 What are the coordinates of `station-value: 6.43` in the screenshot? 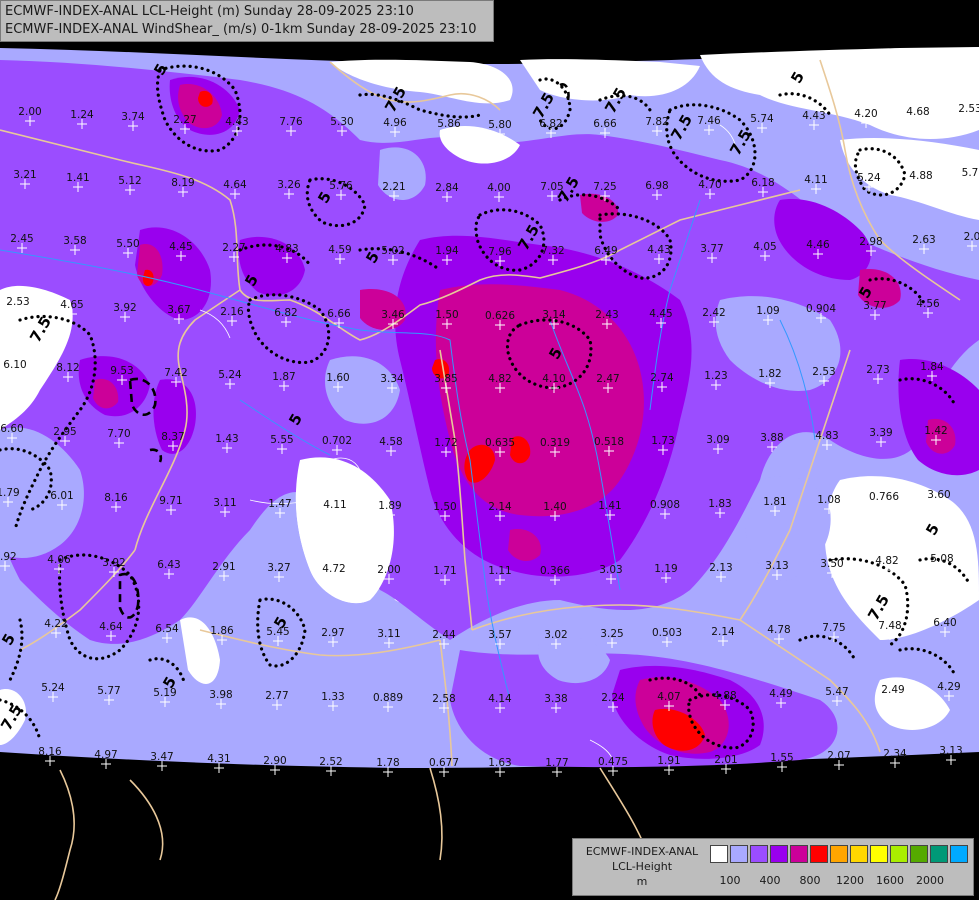 It's located at (168, 565).